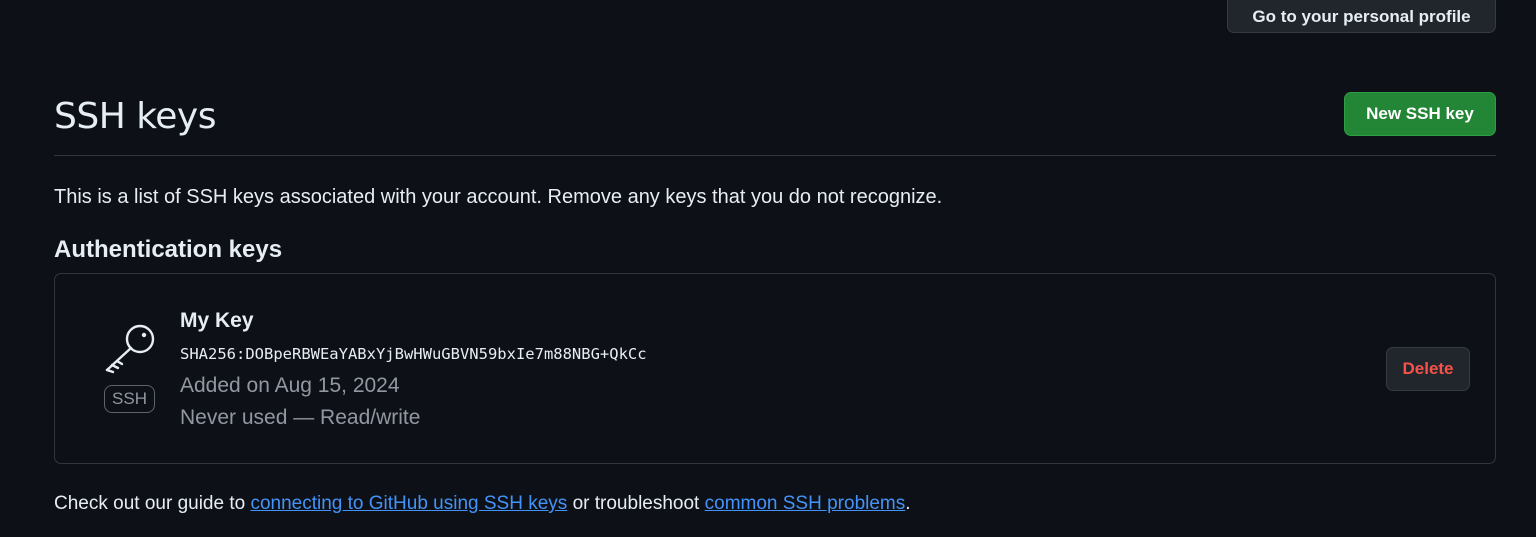 This screenshot has height=537, width=1536. Describe the element at coordinates (129, 399) in the screenshot. I see `ssh-badge: SSH` at that location.